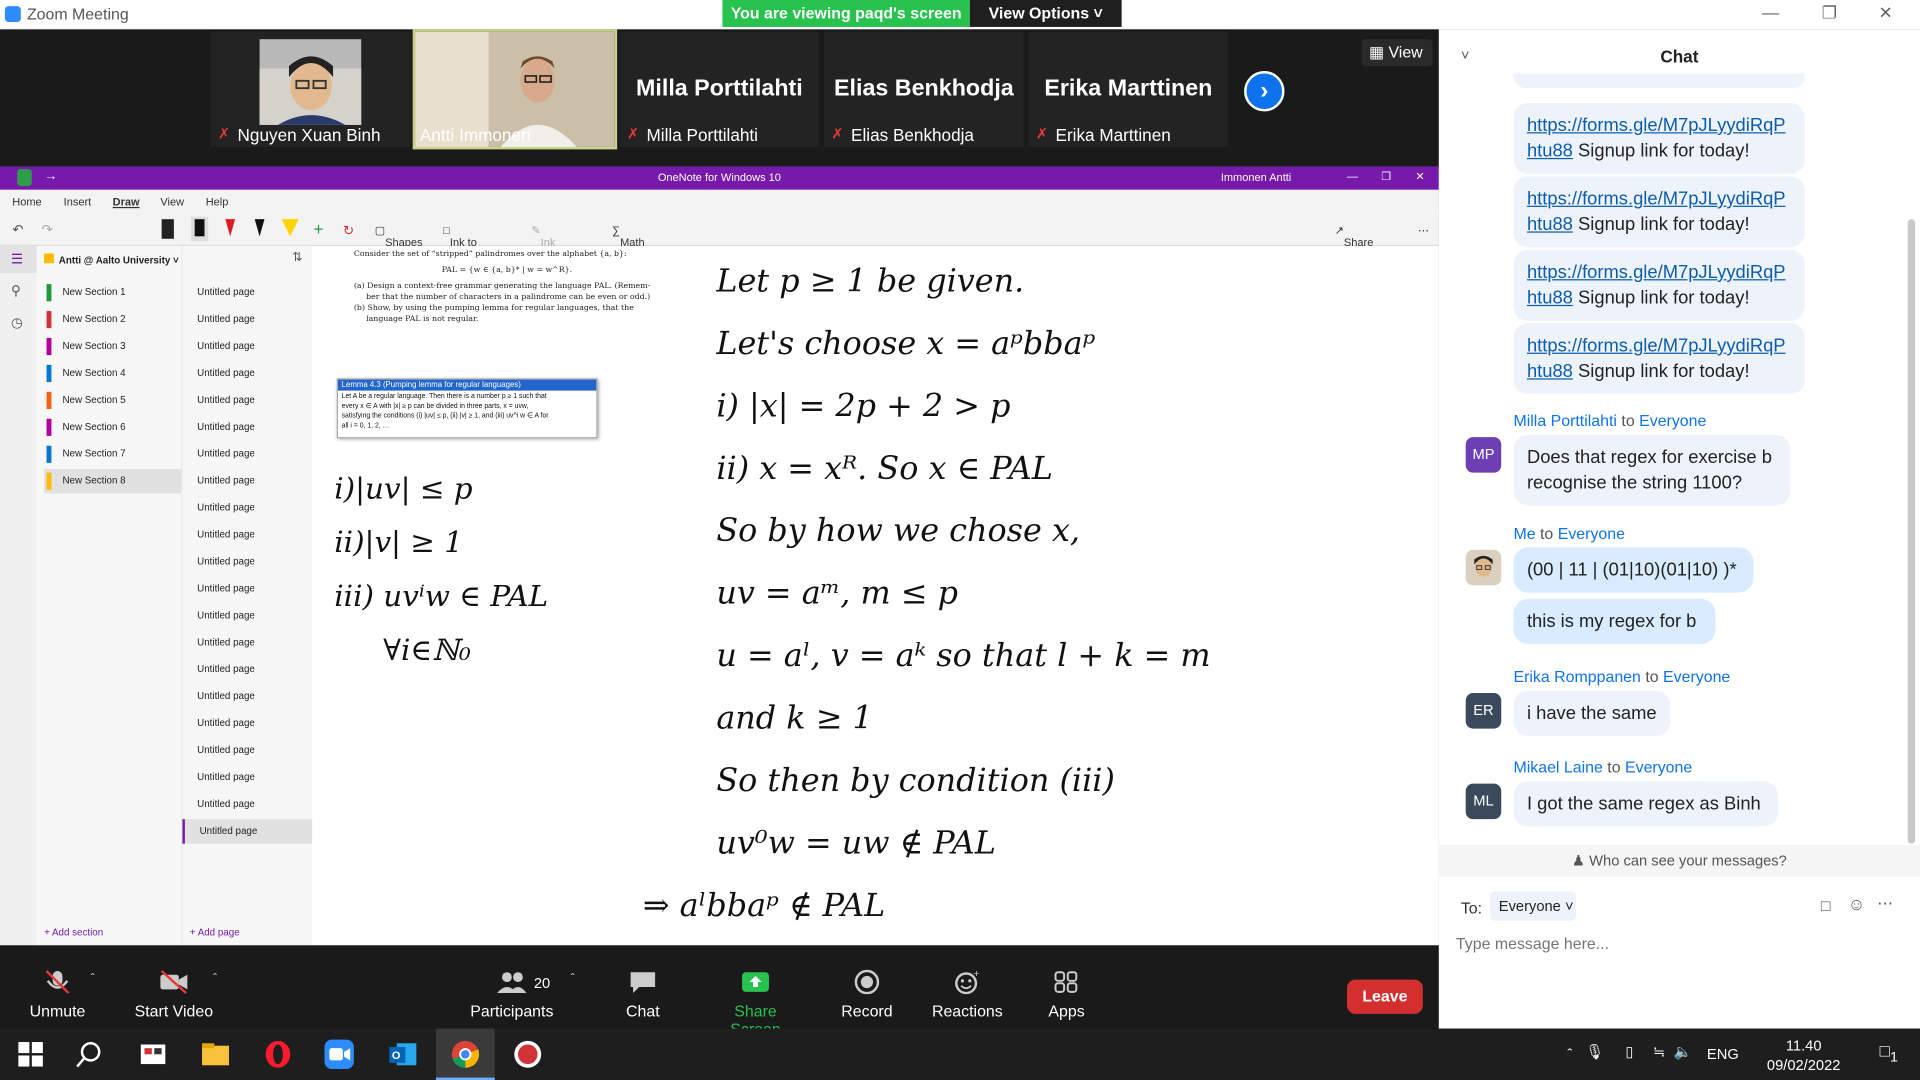 The image size is (1920, 1080). What do you see at coordinates (31, 1054) in the screenshot?
I see `windows-start-icon` at bounding box center [31, 1054].